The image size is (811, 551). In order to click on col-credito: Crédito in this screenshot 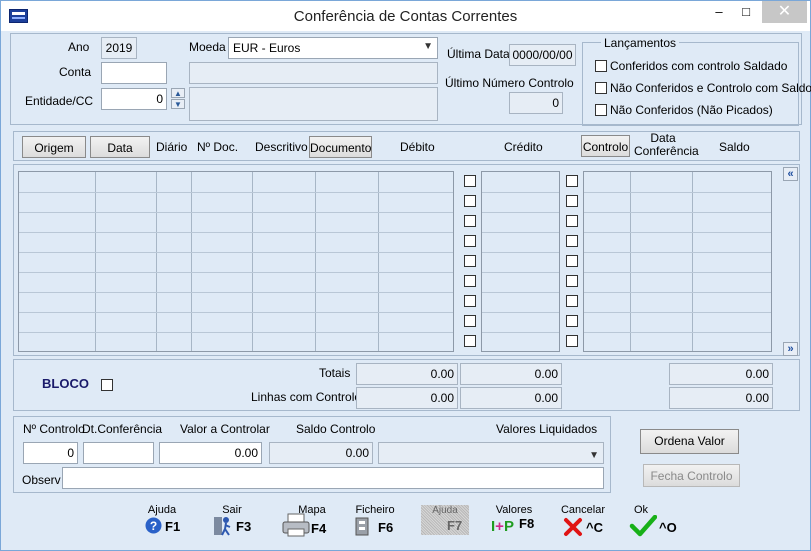, I will do `click(523, 147)`.